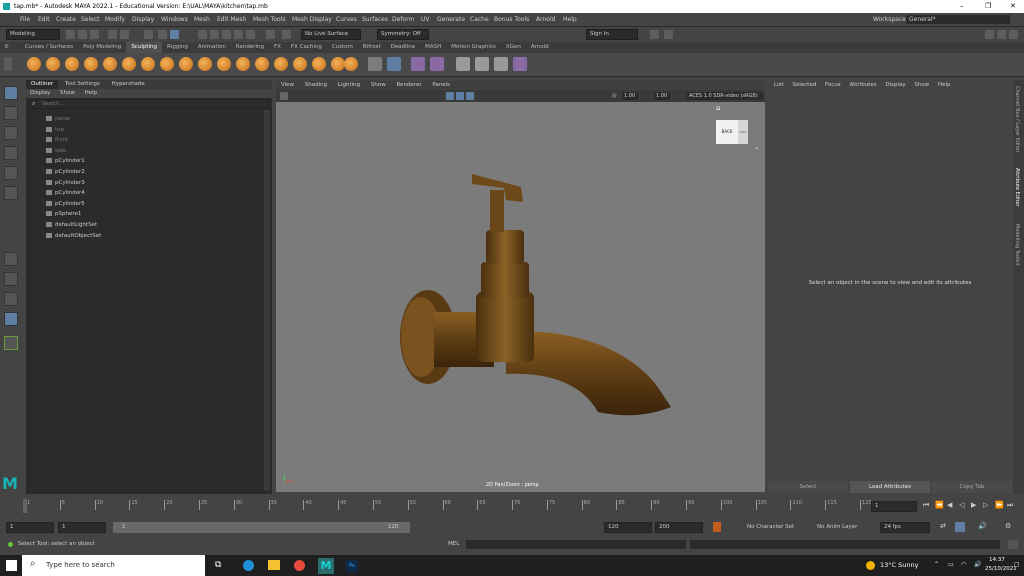  Describe the element at coordinates (55, 130) in the screenshot. I see `outliner-item: top` at that location.